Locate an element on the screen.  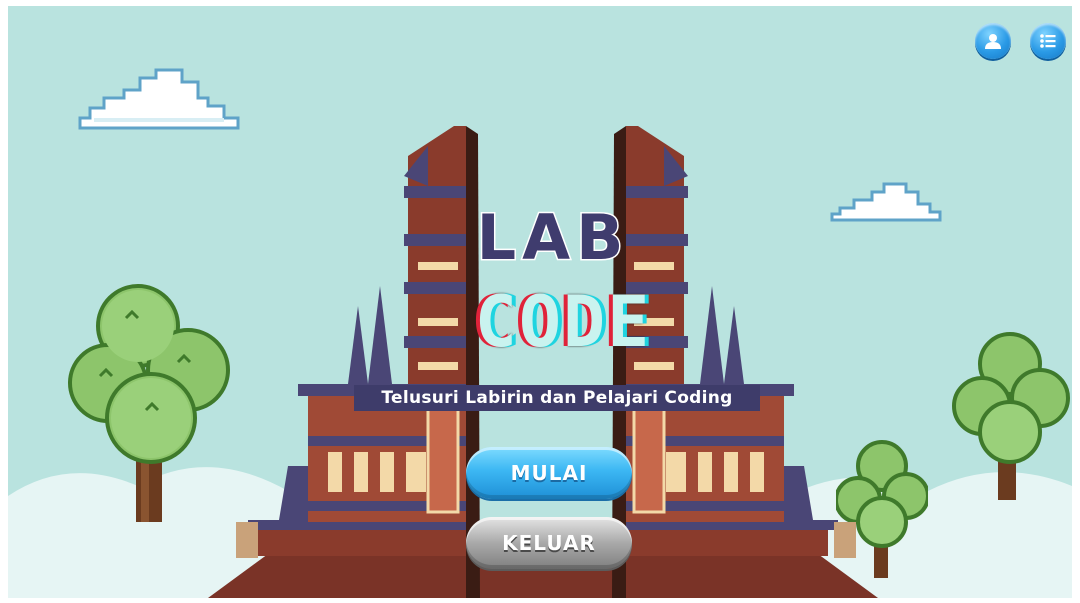
user-icon is located at coordinates (993, 41).